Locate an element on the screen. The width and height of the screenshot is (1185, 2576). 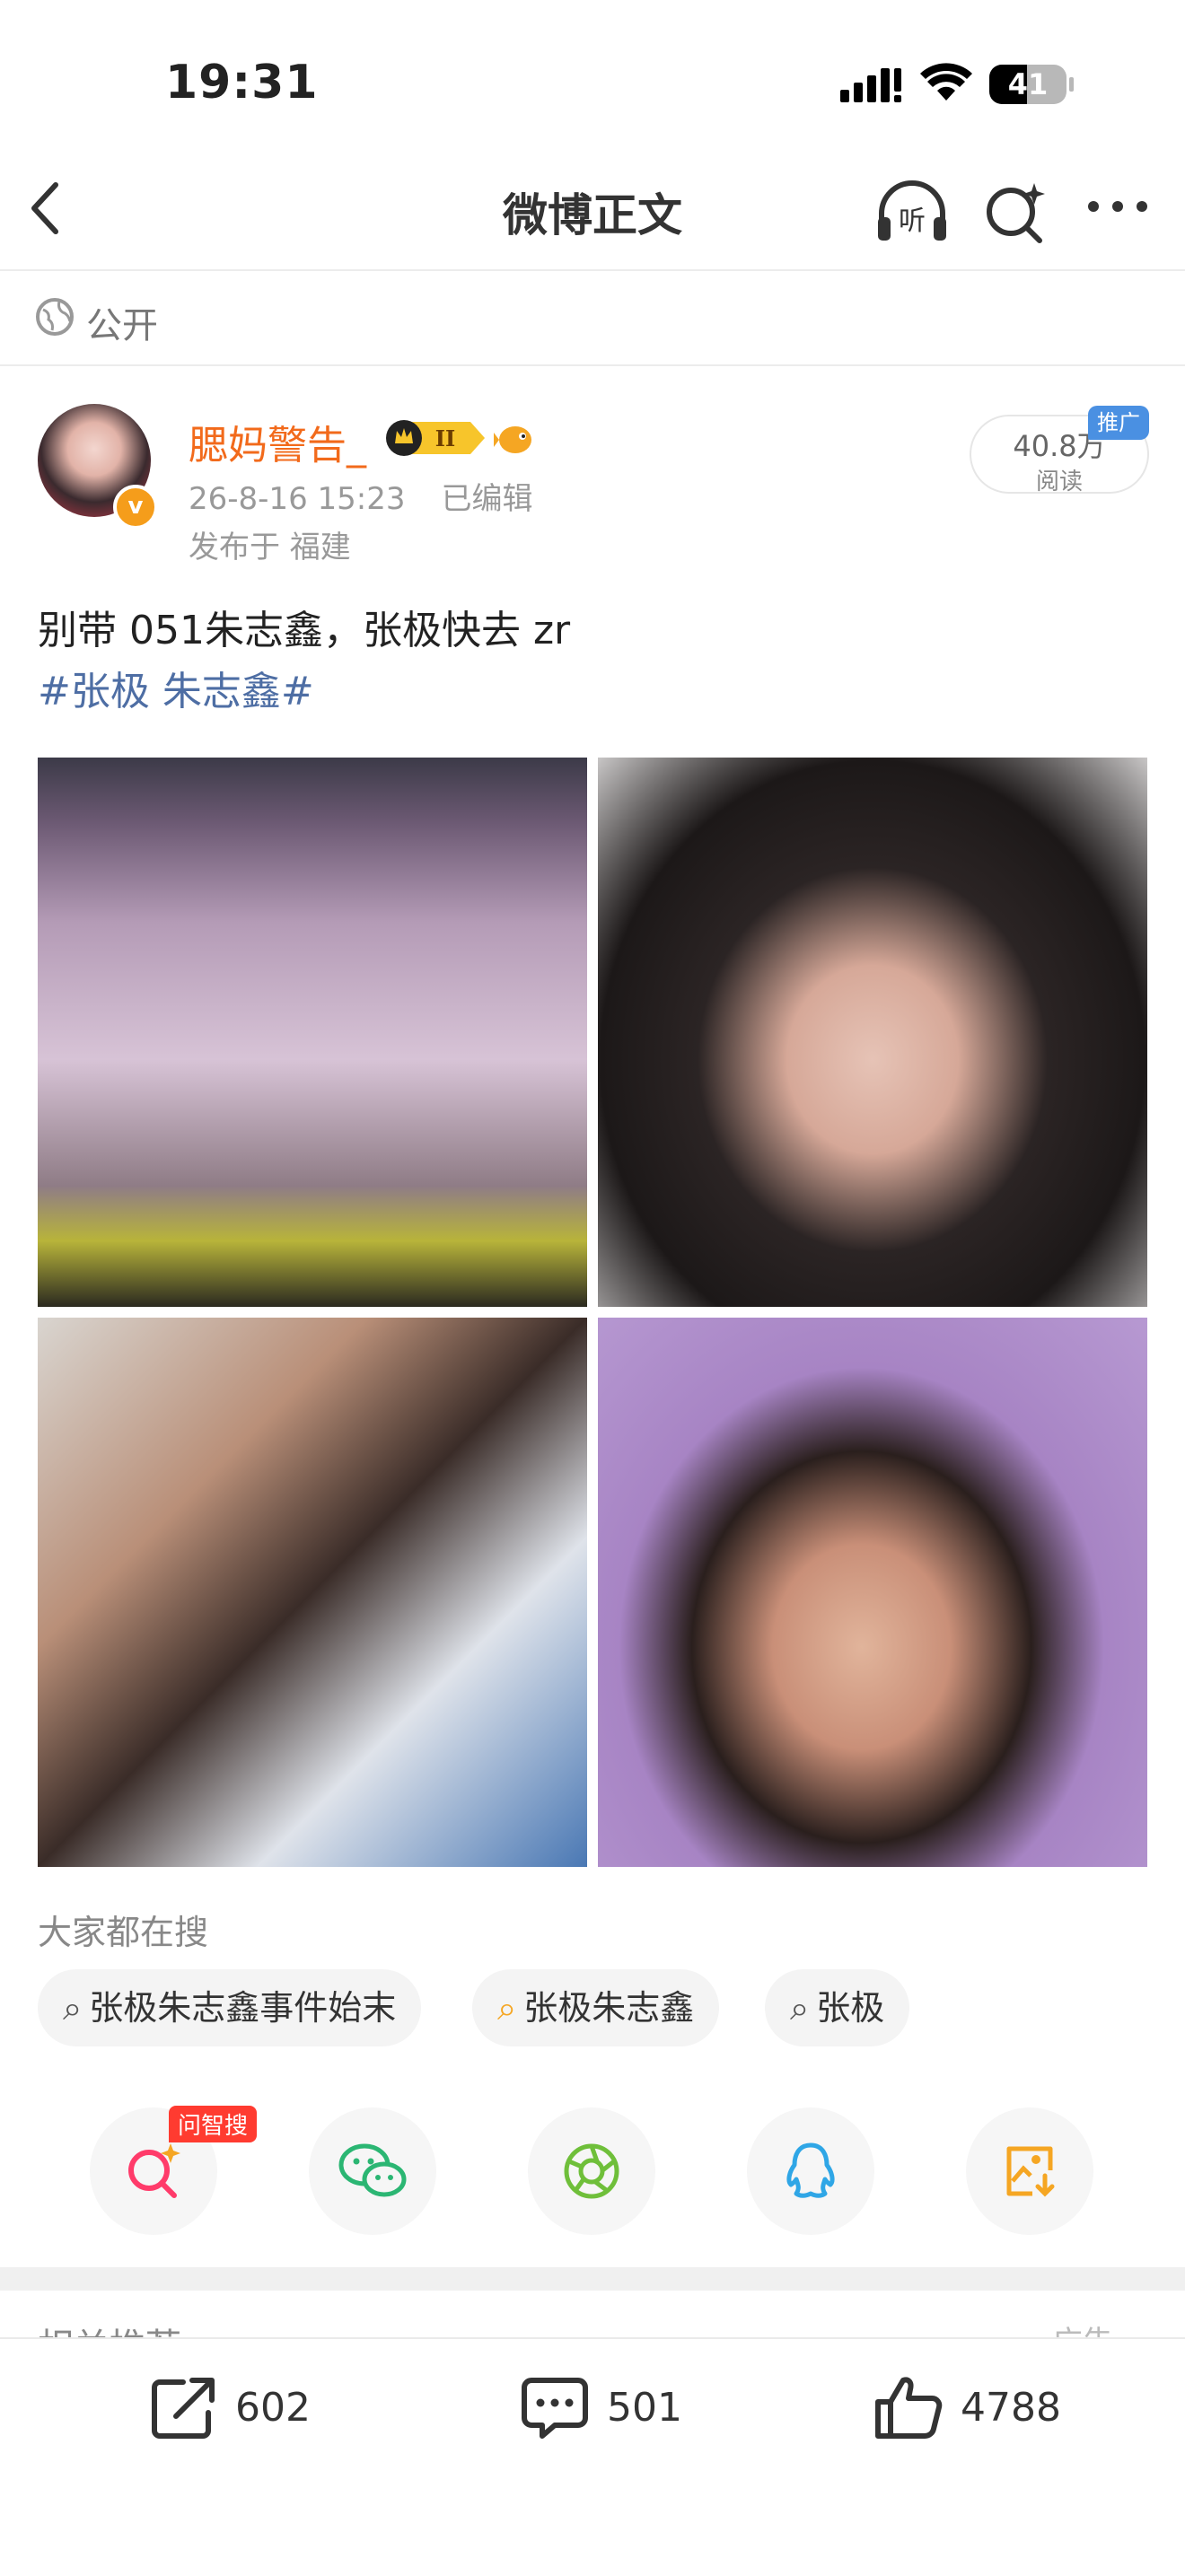
edited-label: 已编辑 is located at coordinates (487, 499).